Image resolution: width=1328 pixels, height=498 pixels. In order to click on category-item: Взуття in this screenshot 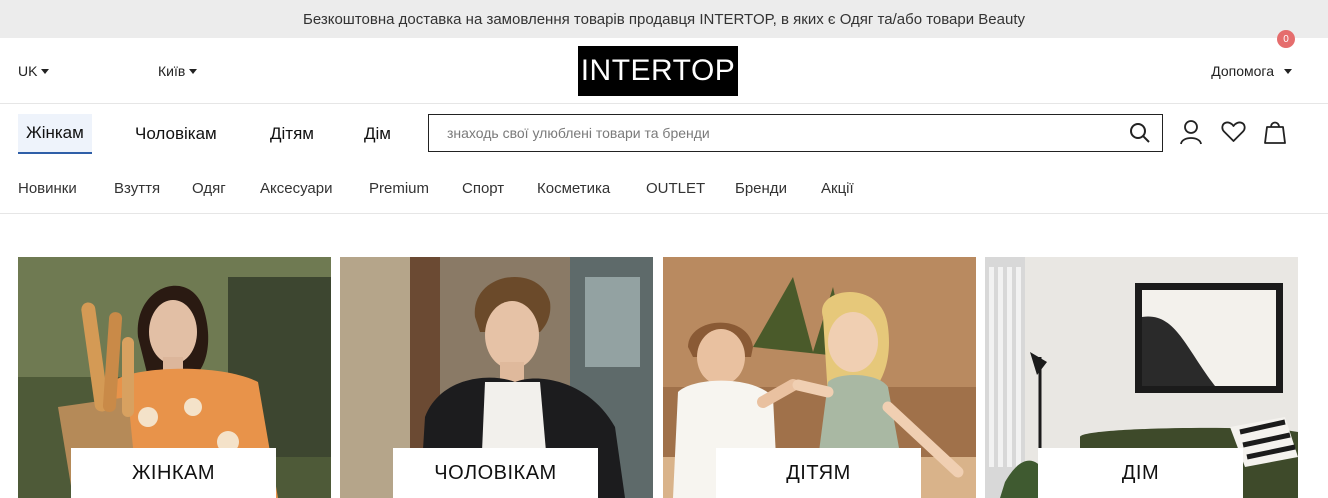, I will do `click(137, 188)`.